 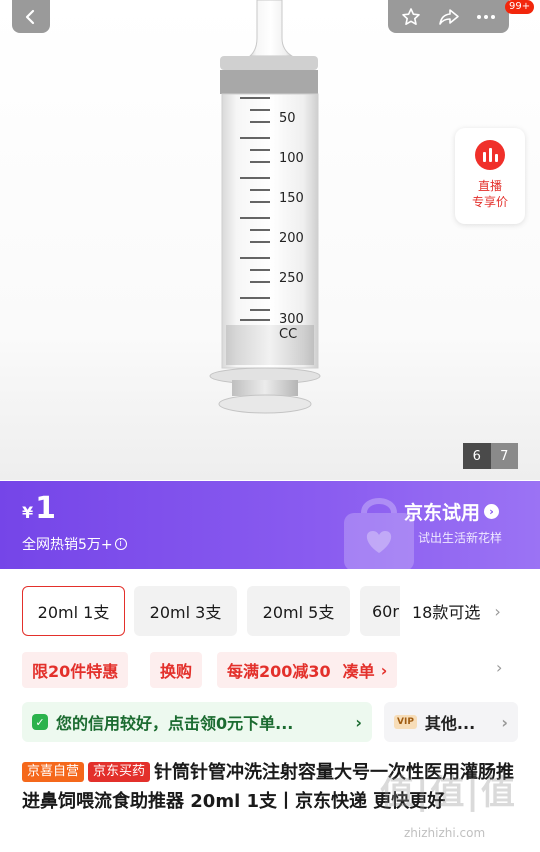 I want to click on scale-label: 100, so click(x=291, y=158).